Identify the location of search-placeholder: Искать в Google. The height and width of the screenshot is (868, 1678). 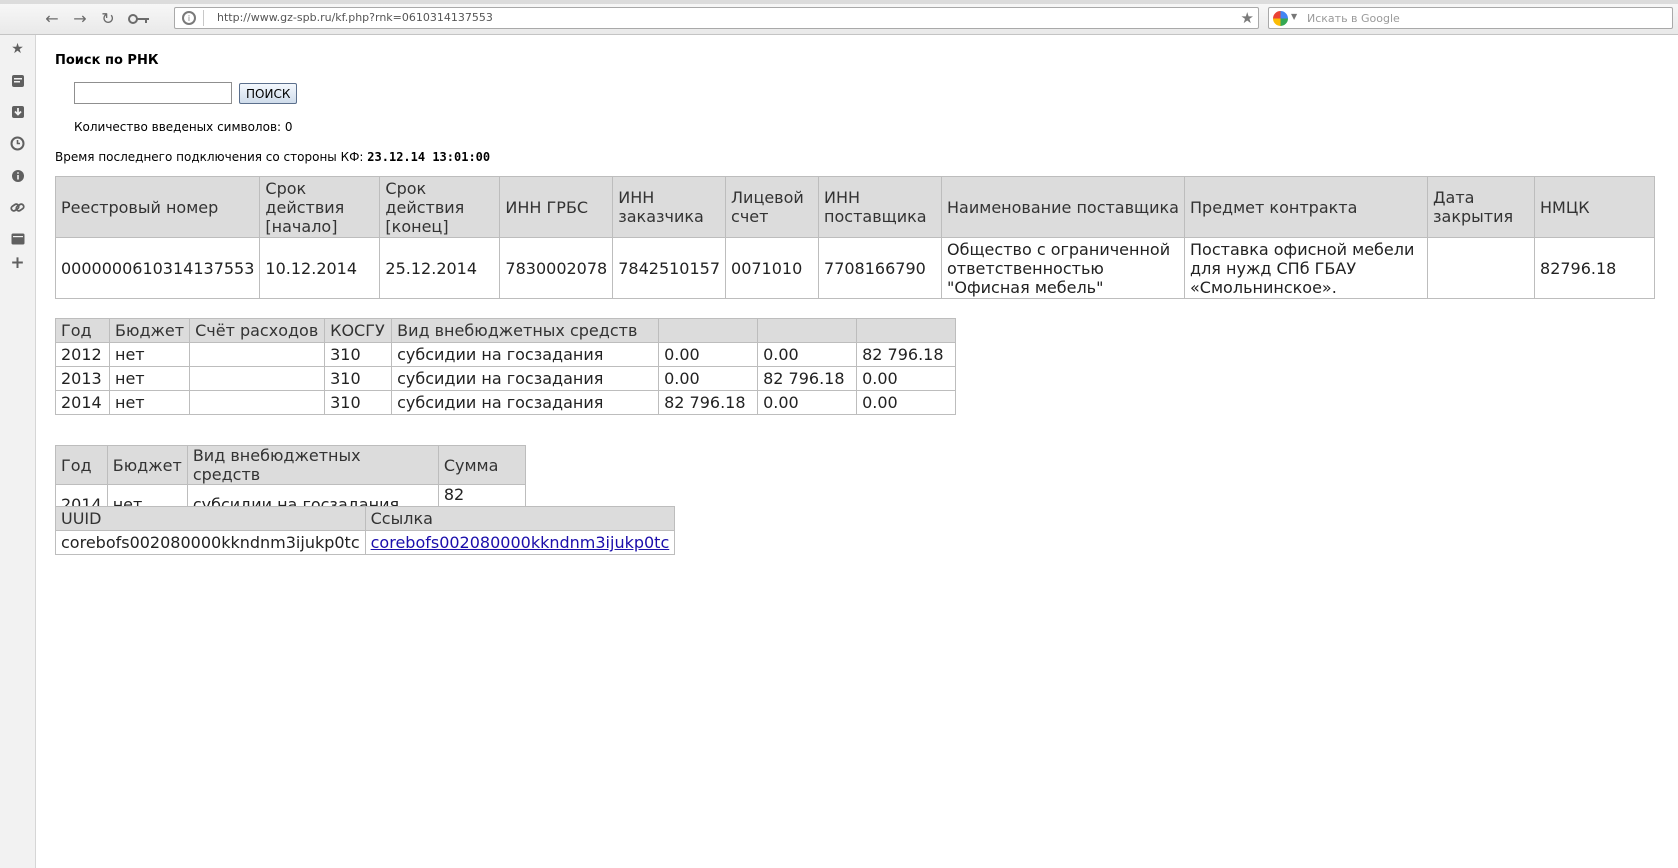
(1353, 18).